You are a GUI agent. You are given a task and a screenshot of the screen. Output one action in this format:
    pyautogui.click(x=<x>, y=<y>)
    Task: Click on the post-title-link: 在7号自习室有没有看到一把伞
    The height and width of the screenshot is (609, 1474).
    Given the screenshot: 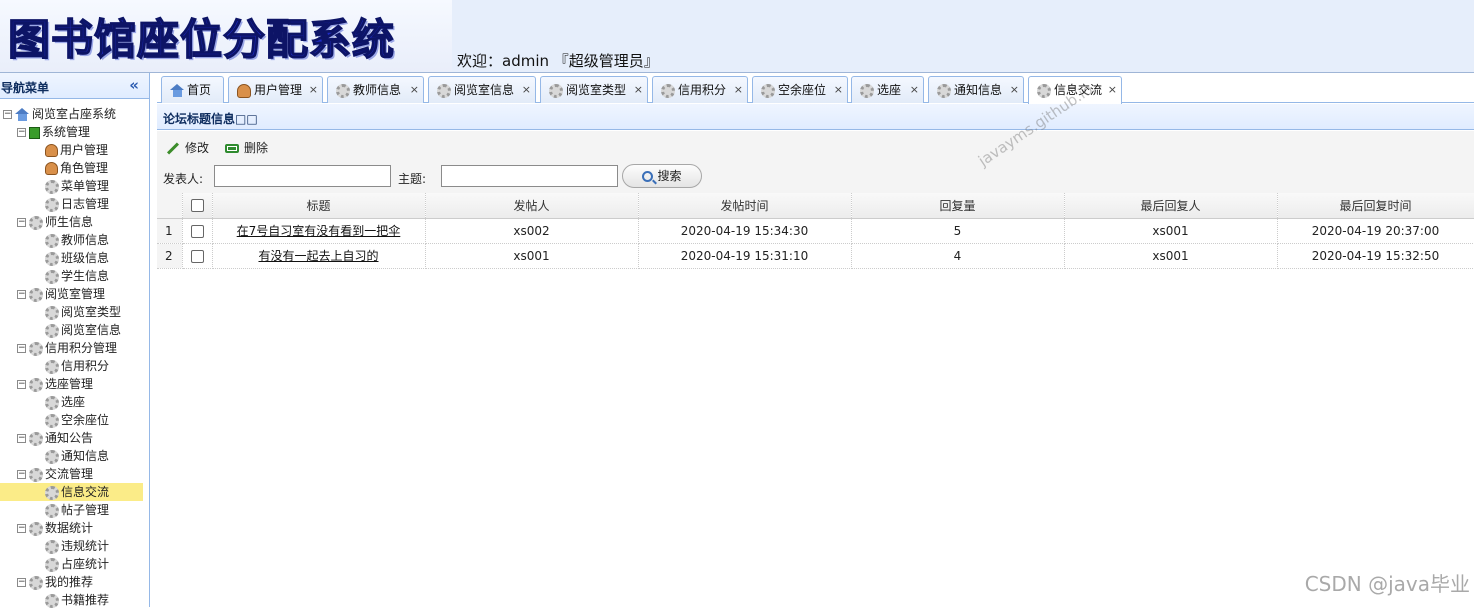 What is the action you would take?
    pyautogui.click(x=319, y=231)
    